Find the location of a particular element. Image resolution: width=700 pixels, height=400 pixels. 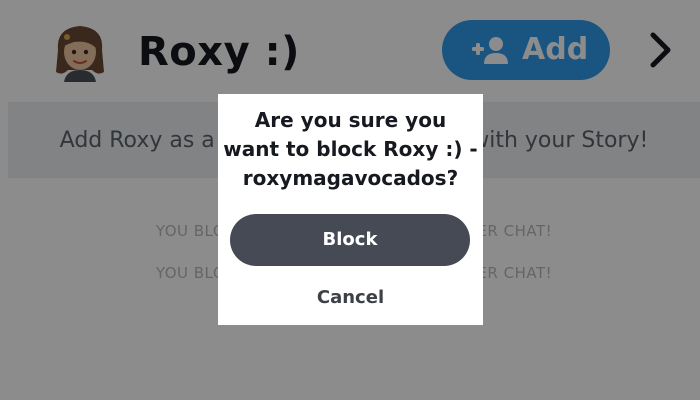

dialog-message-line: want to block Roxy :) - is located at coordinates (350, 149).